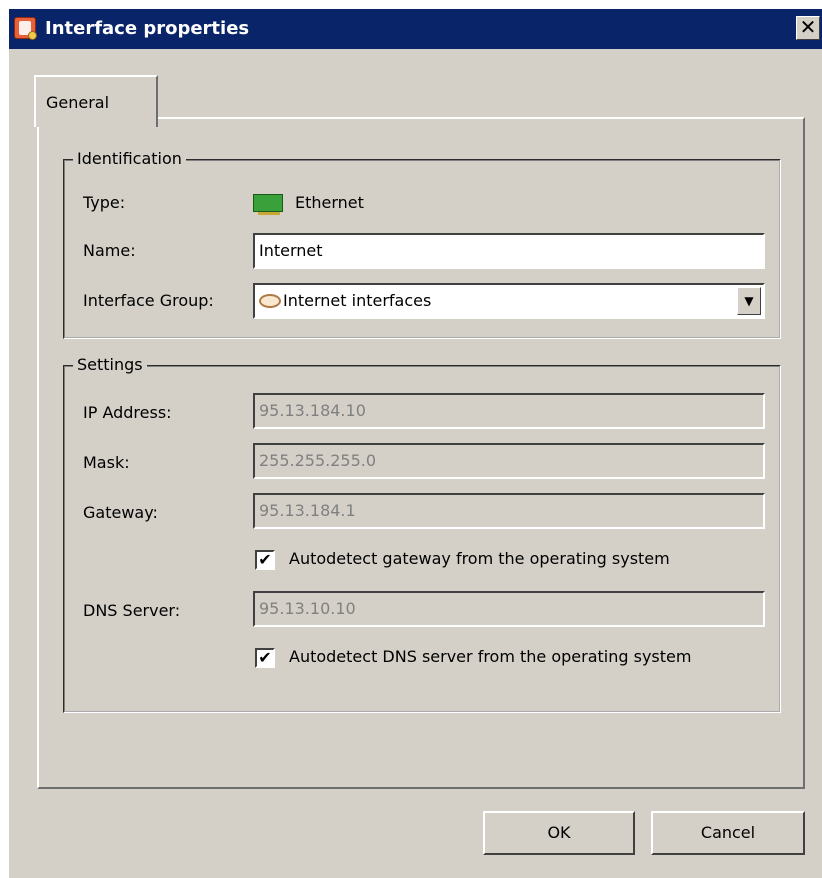 This screenshot has height=878, width=822. I want to click on interface-group-value: Internet interfaces, so click(357, 300).